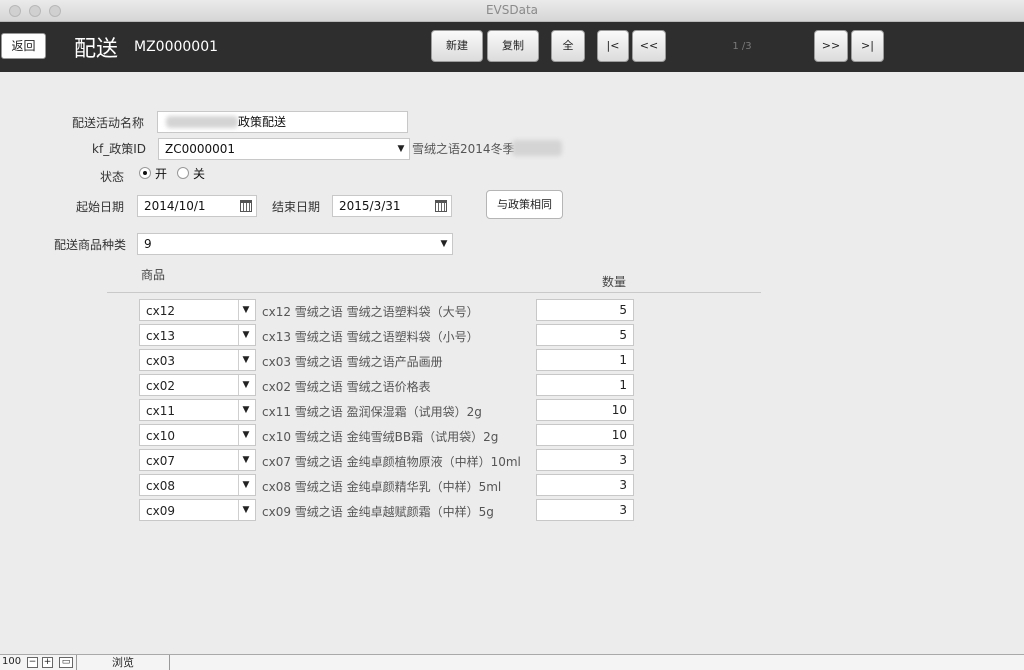 The width and height of the screenshot is (1024, 670). What do you see at coordinates (512, 662) in the screenshot?
I see `status-bar: 100 − + ▭ 浏览` at bounding box center [512, 662].